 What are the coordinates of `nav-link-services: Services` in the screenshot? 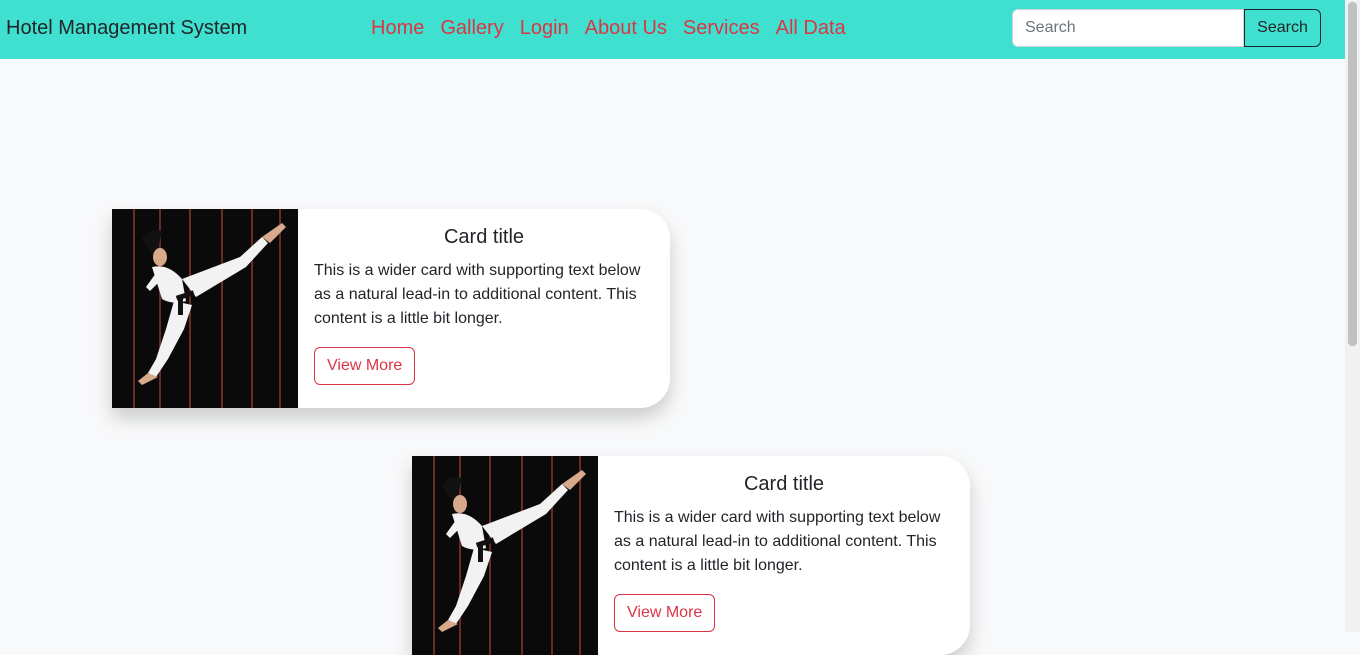 It's located at (721, 28).